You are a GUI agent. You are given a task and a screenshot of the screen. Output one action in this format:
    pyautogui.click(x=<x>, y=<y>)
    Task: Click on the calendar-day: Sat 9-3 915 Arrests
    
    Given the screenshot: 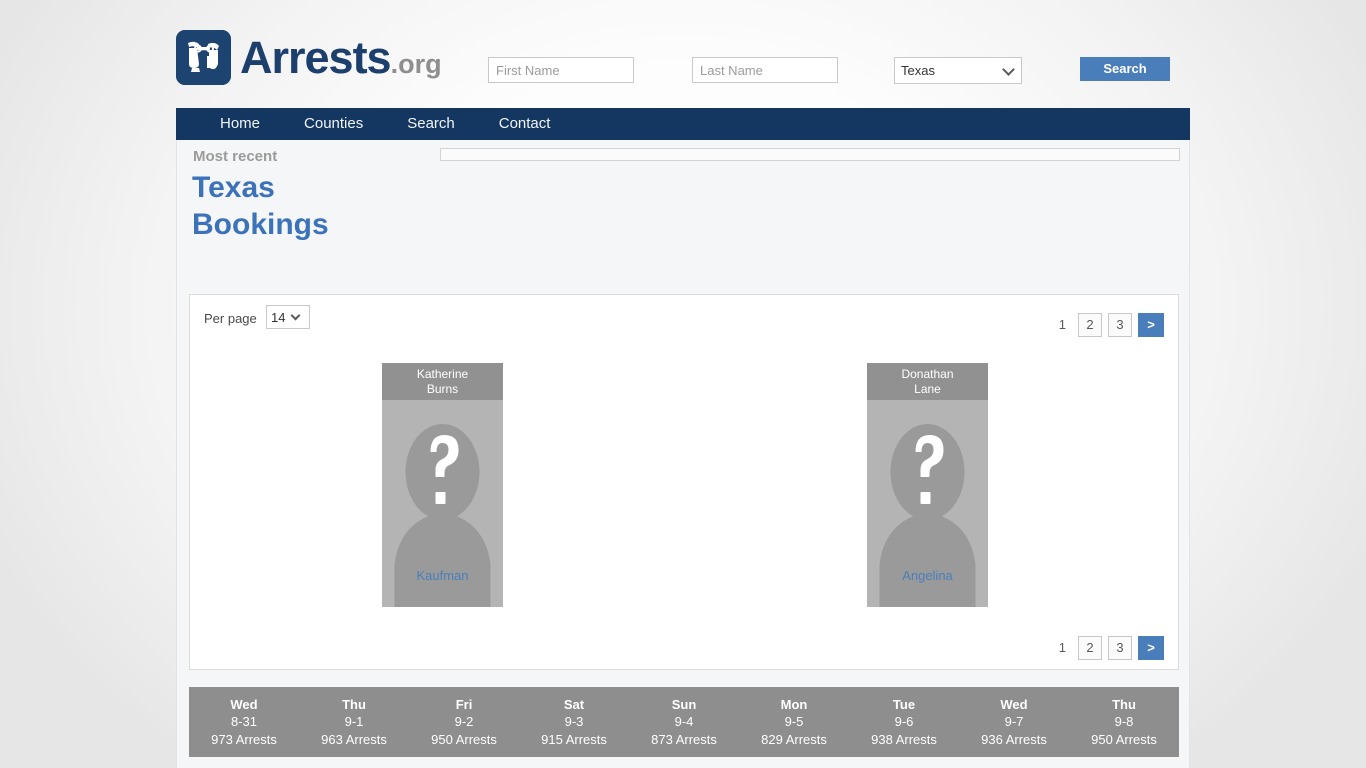 What is the action you would take?
    pyautogui.click(x=574, y=722)
    